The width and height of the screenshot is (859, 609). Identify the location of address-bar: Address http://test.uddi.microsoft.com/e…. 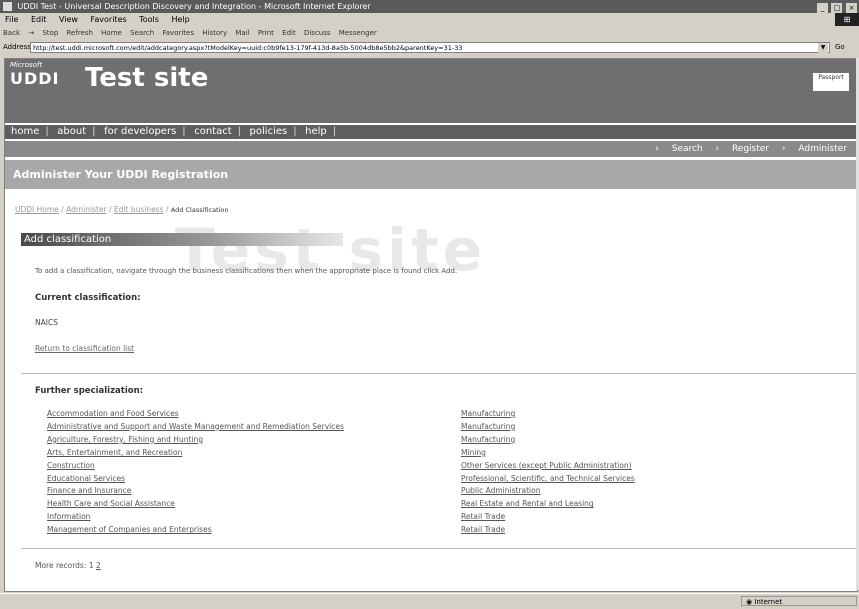
(429, 48).